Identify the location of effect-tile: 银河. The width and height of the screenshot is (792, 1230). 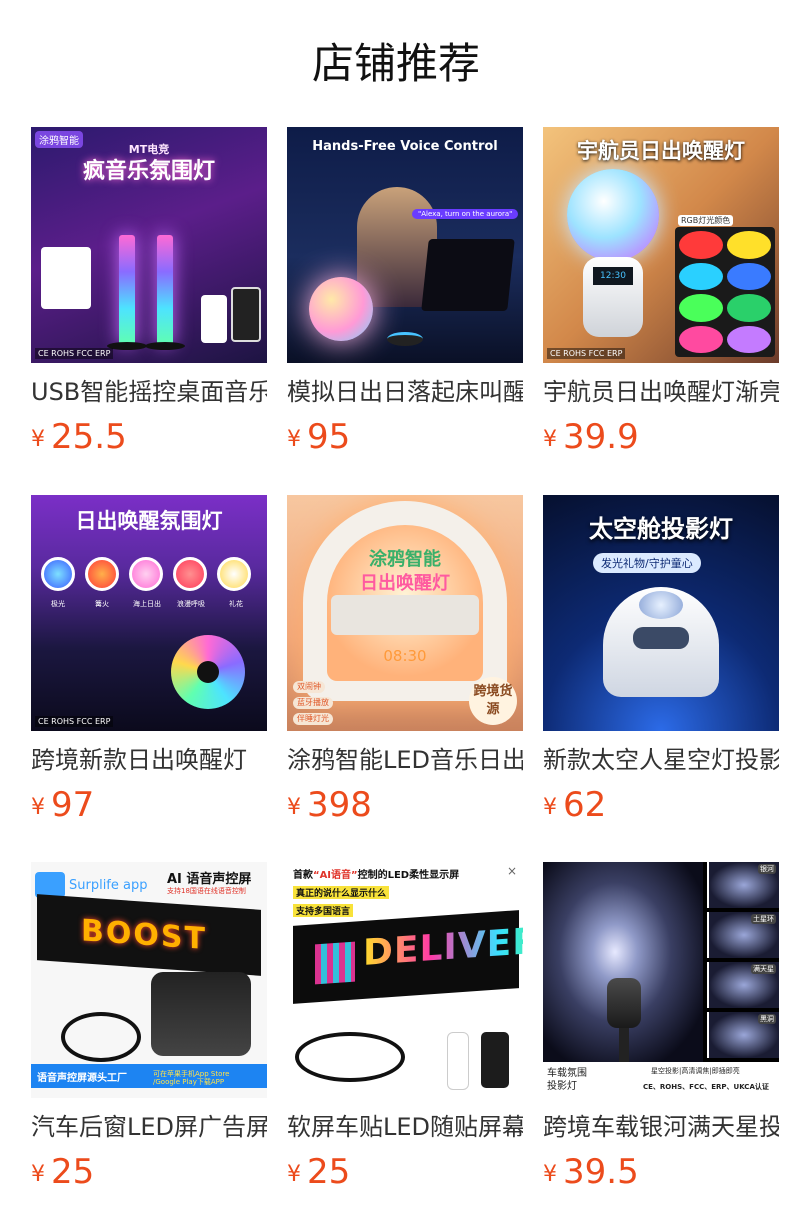
(743, 885).